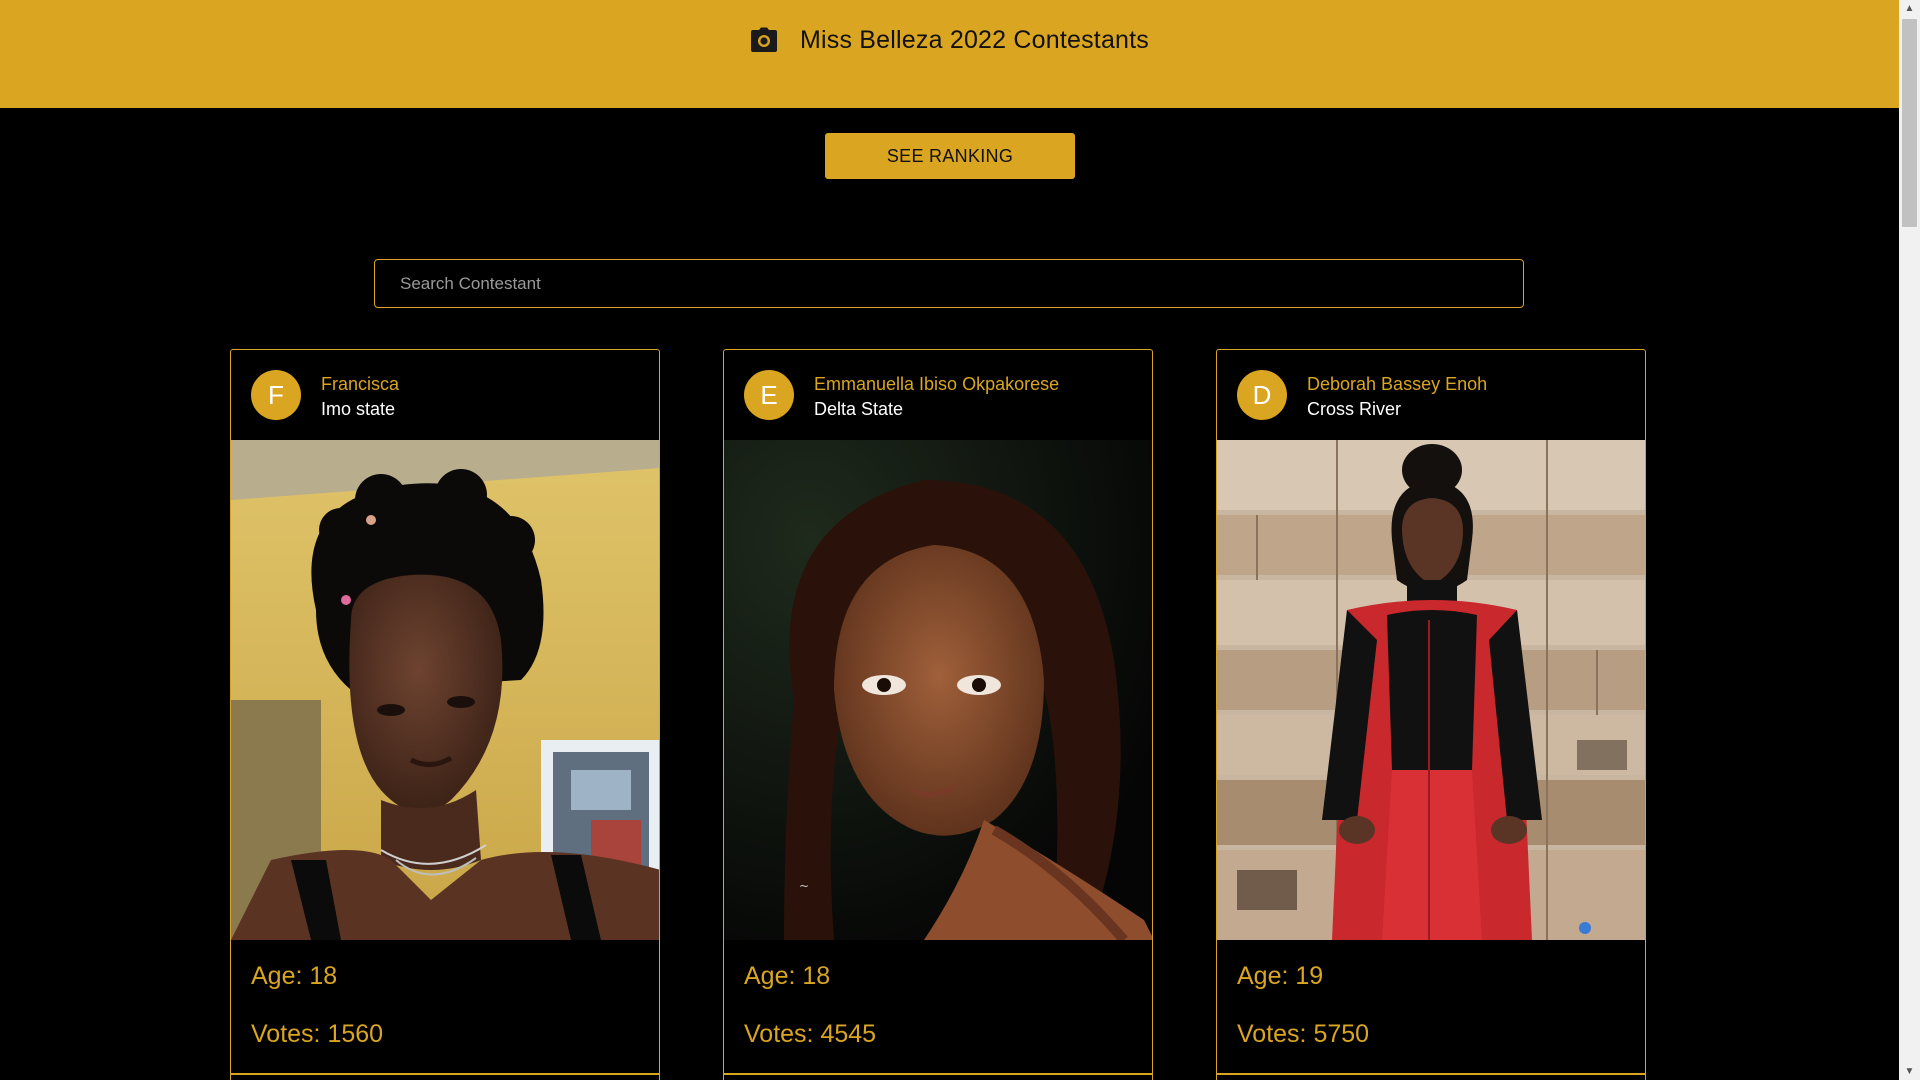  Describe the element at coordinates (859, 409) in the screenshot. I see `contestant-state: Delta State` at that location.